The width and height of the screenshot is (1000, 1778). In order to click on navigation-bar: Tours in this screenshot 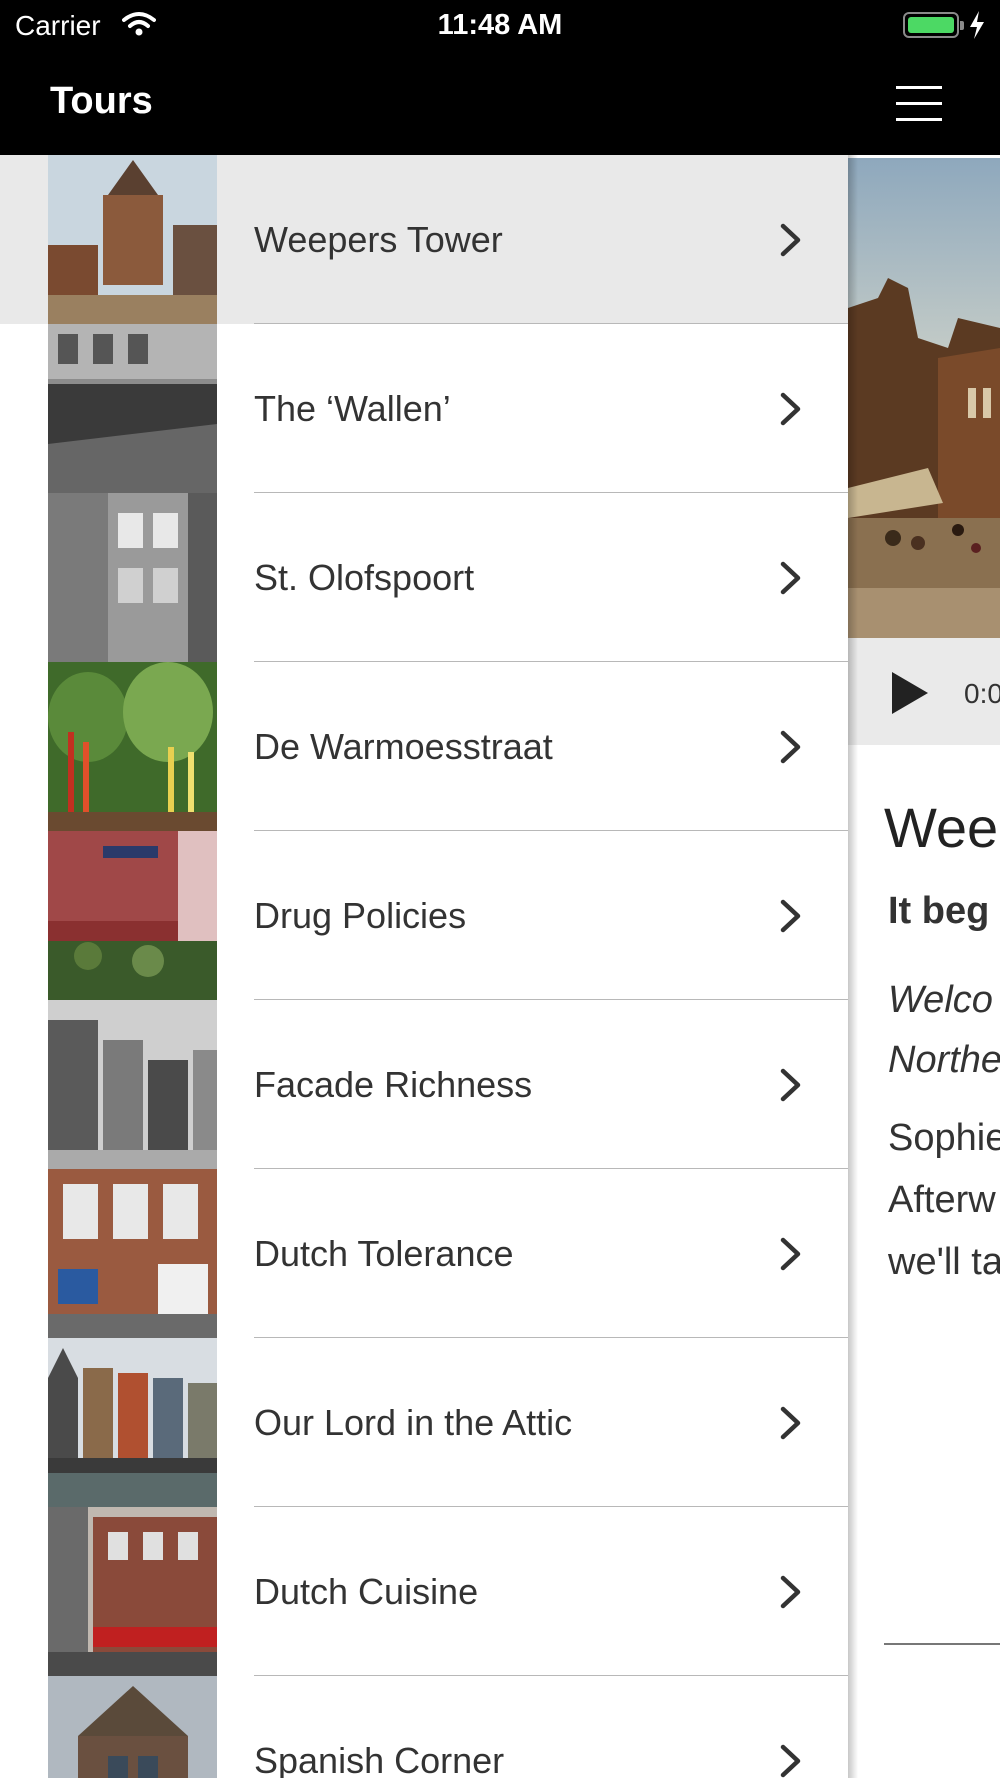, I will do `click(500, 102)`.